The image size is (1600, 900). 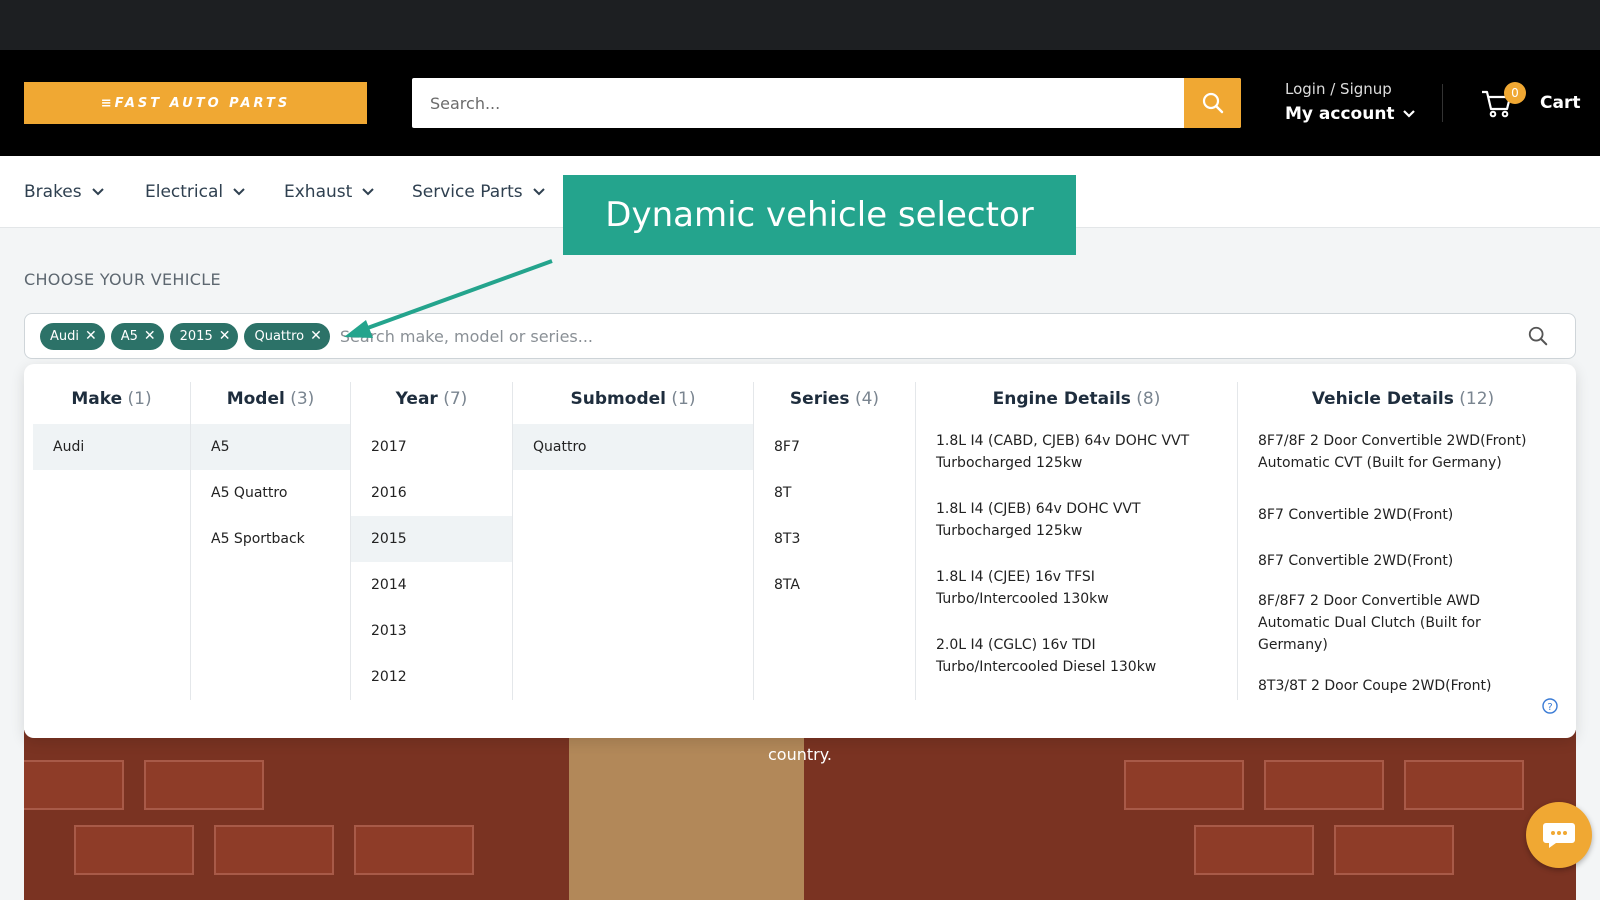 I want to click on column-header: Year (7), so click(x=431, y=403).